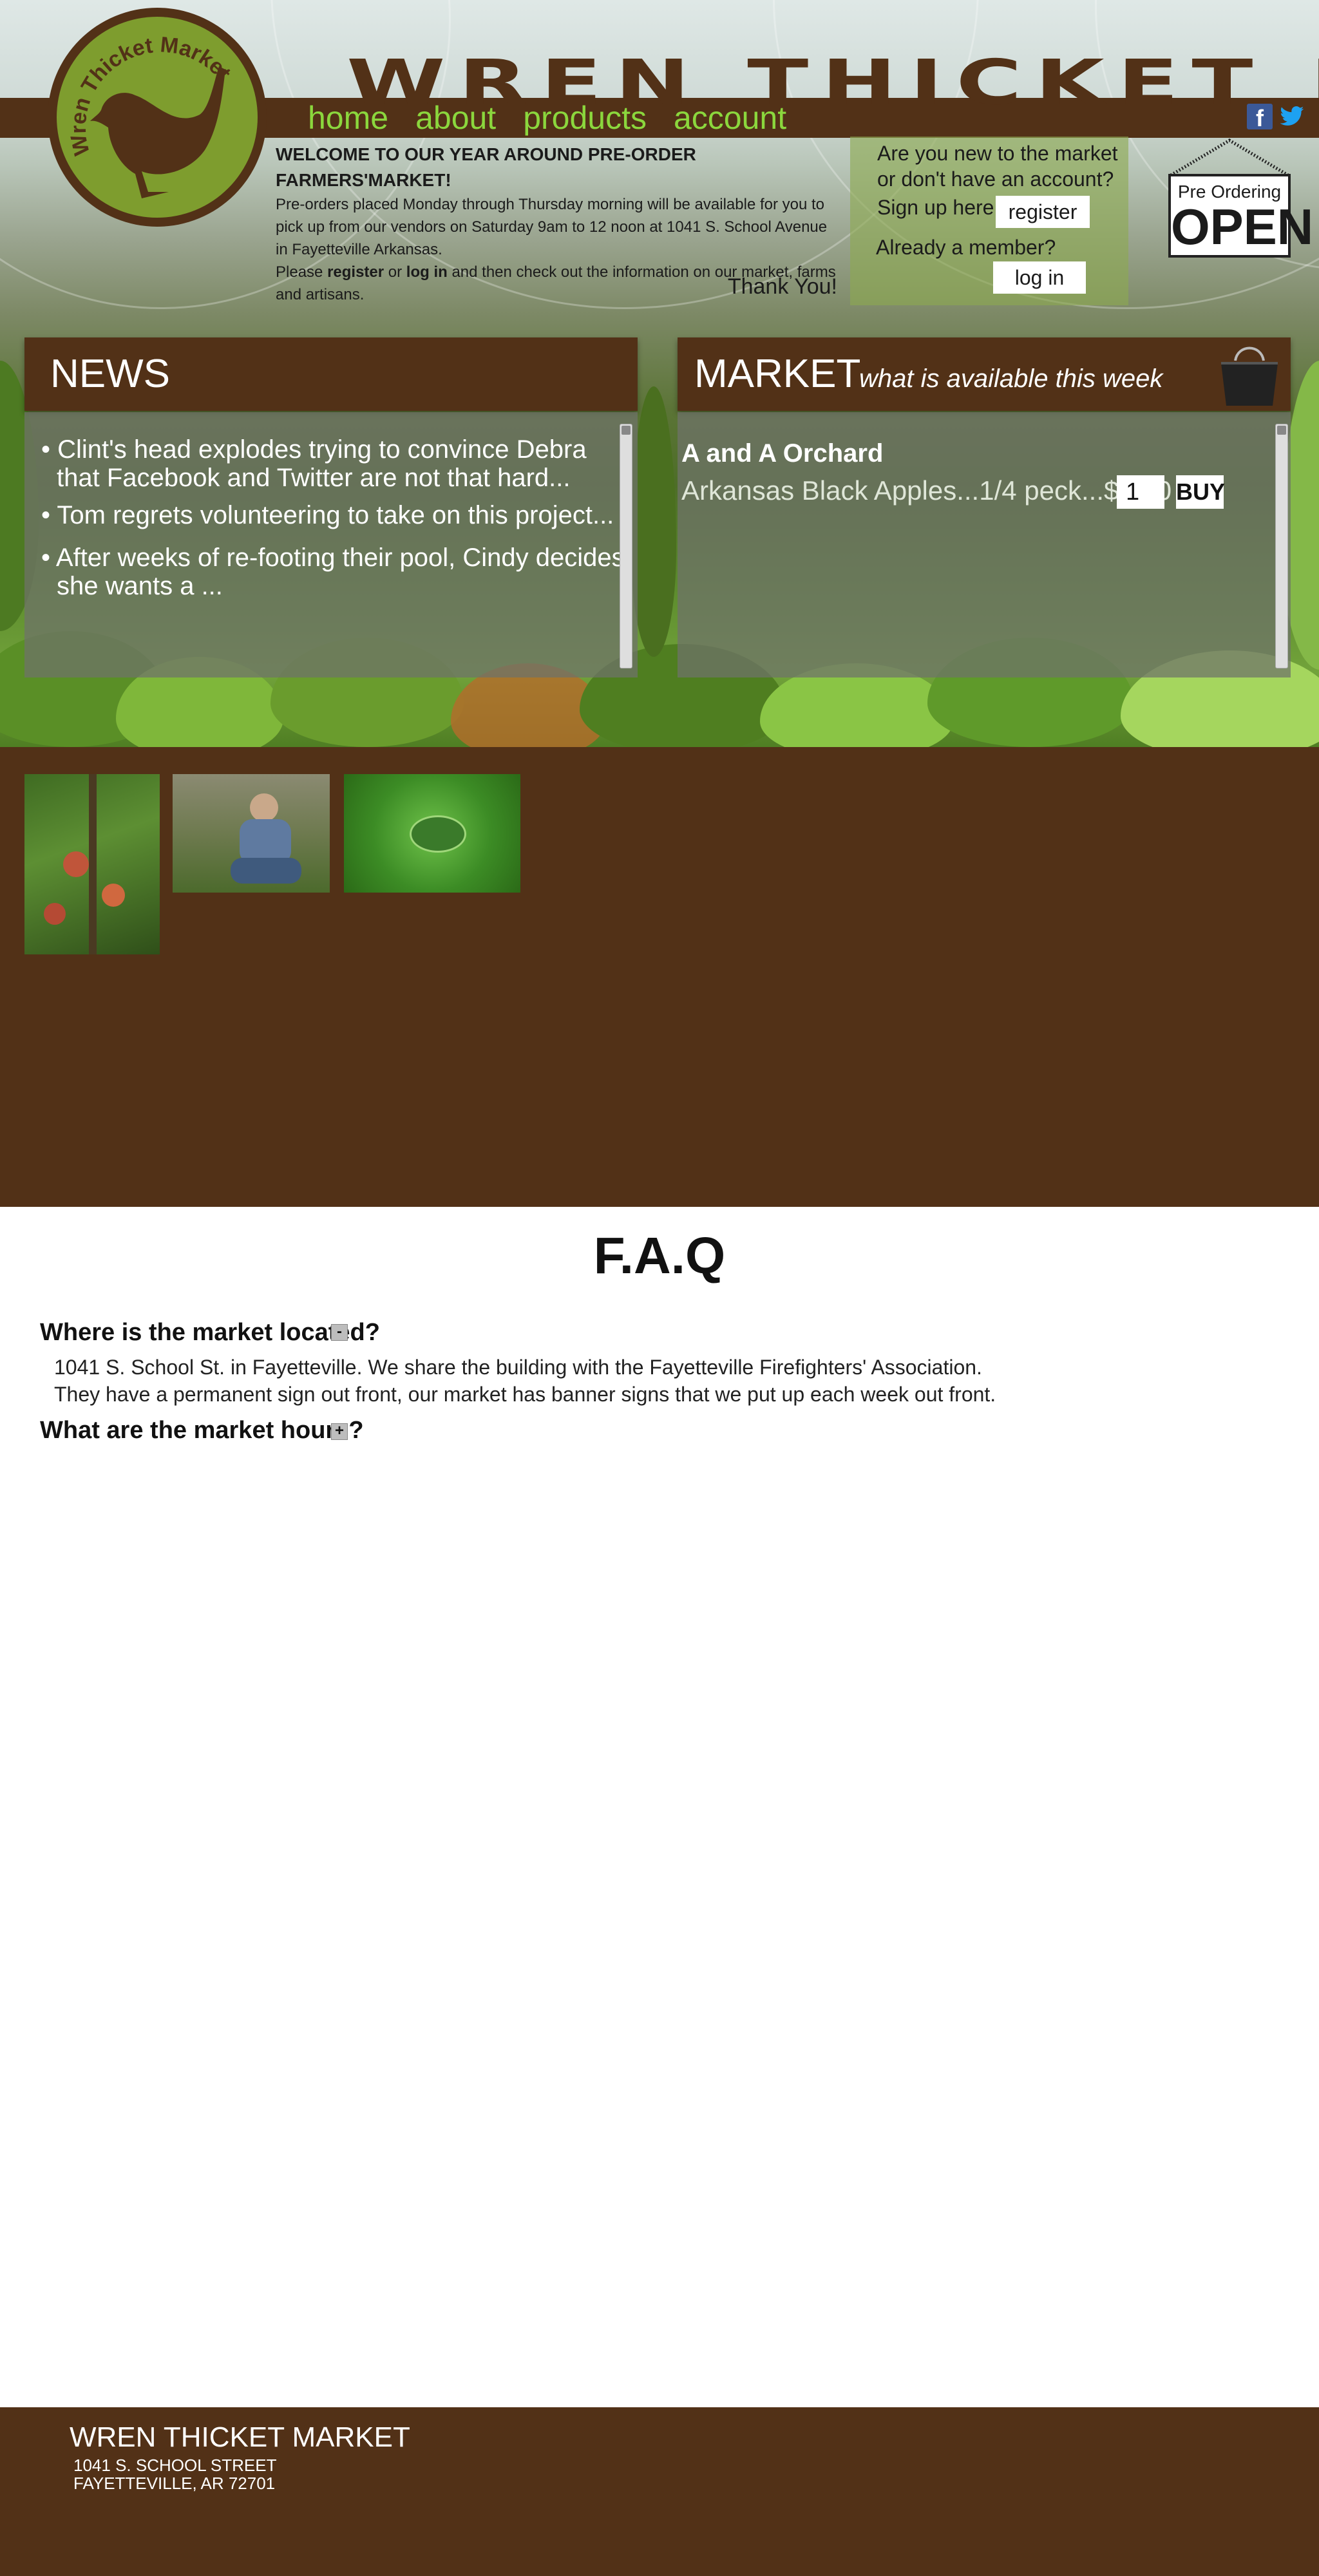 This screenshot has width=1319, height=2576. What do you see at coordinates (782, 286) in the screenshot?
I see `thank-you-text: Thank You!` at bounding box center [782, 286].